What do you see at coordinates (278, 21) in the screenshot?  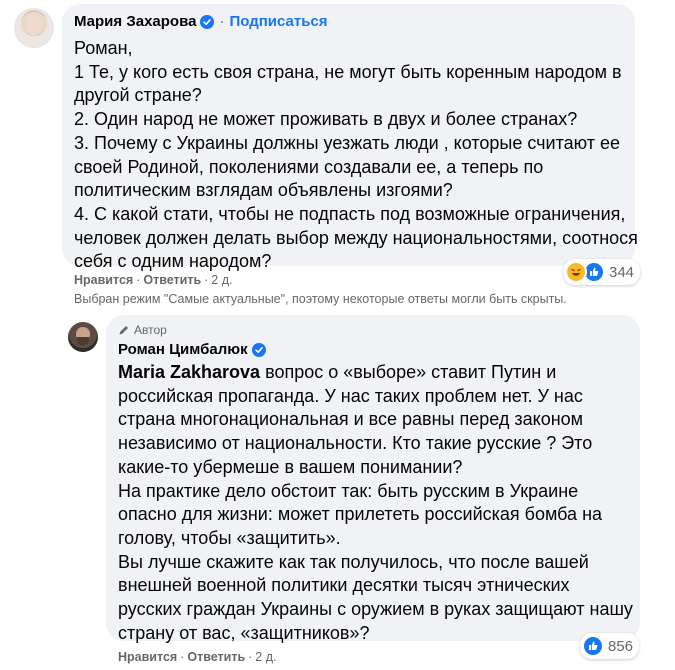 I see `follow-link: Подписаться` at bounding box center [278, 21].